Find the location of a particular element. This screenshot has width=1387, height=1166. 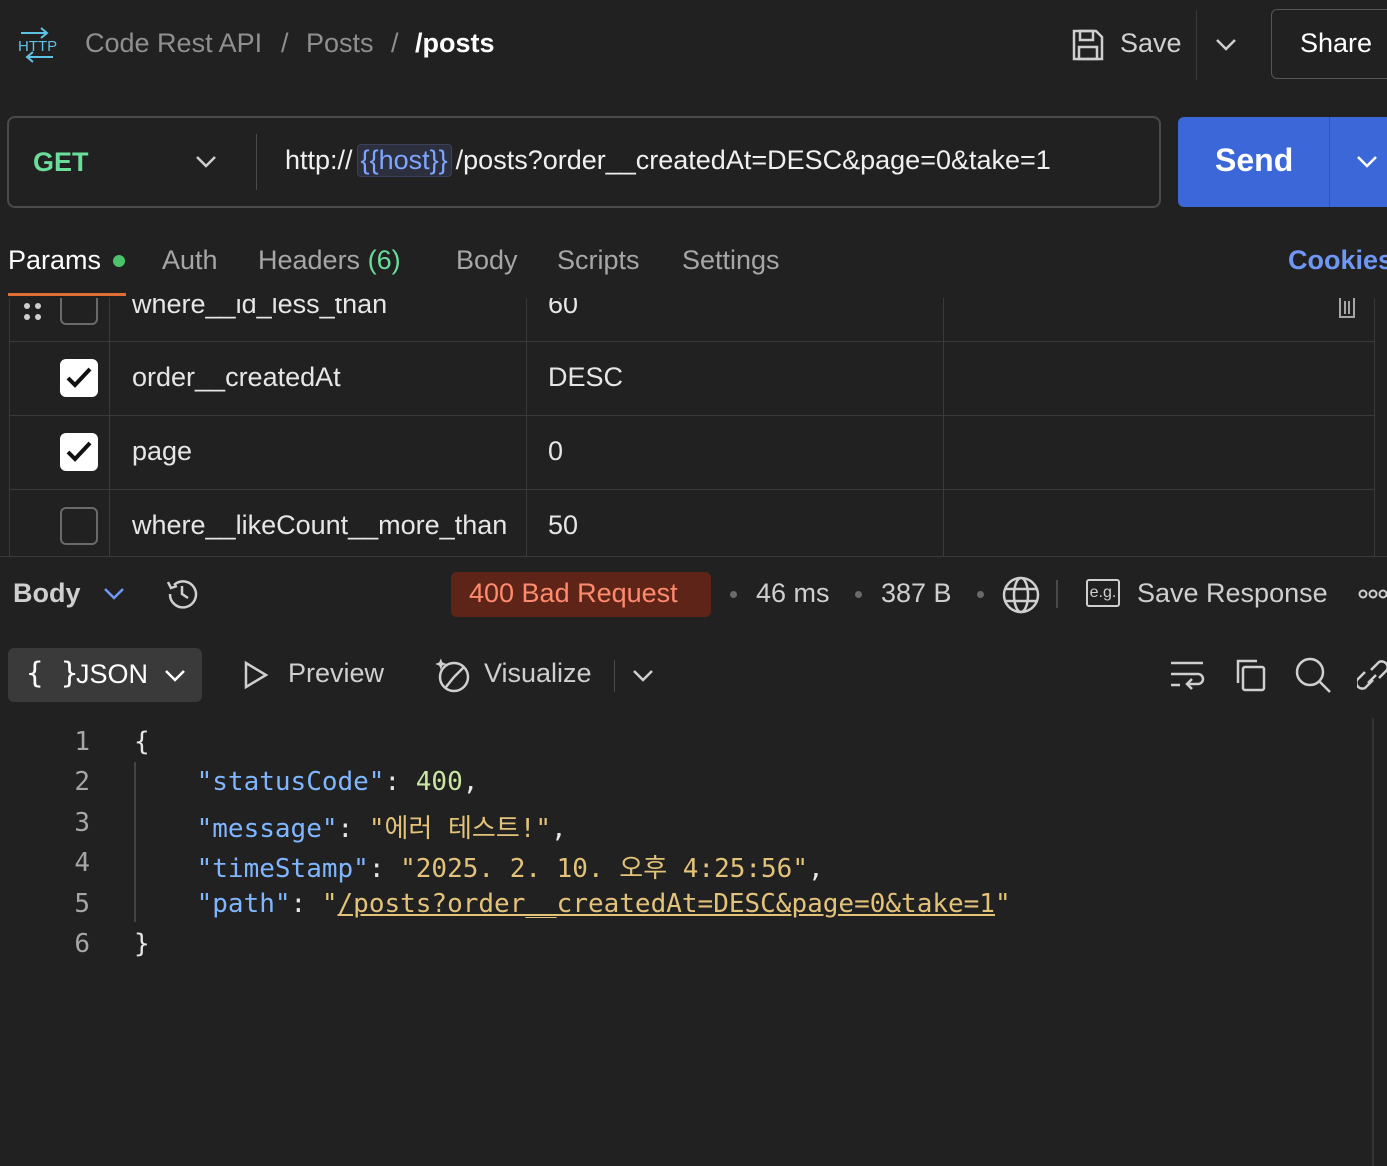

svg-text: HTTP is located at coordinates (37, 46).